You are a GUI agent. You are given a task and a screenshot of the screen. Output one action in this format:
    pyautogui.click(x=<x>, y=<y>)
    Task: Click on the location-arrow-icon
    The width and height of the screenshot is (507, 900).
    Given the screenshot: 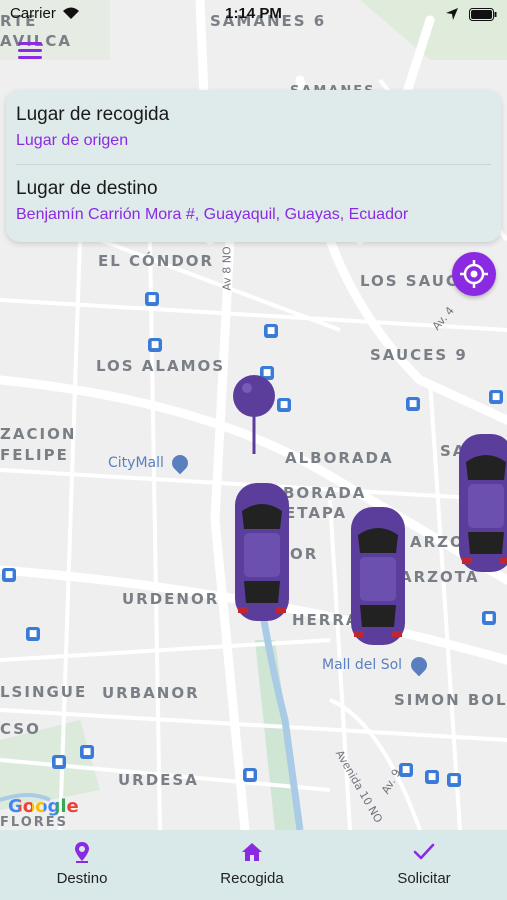 What is the action you would take?
    pyautogui.click(x=451, y=14)
    